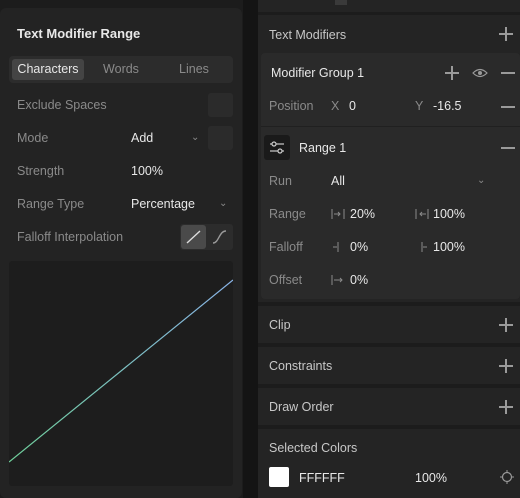  What do you see at coordinates (449, 247) in the screenshot?
I see `falloff-end-value: 100%` at bounding box center [449, 247].